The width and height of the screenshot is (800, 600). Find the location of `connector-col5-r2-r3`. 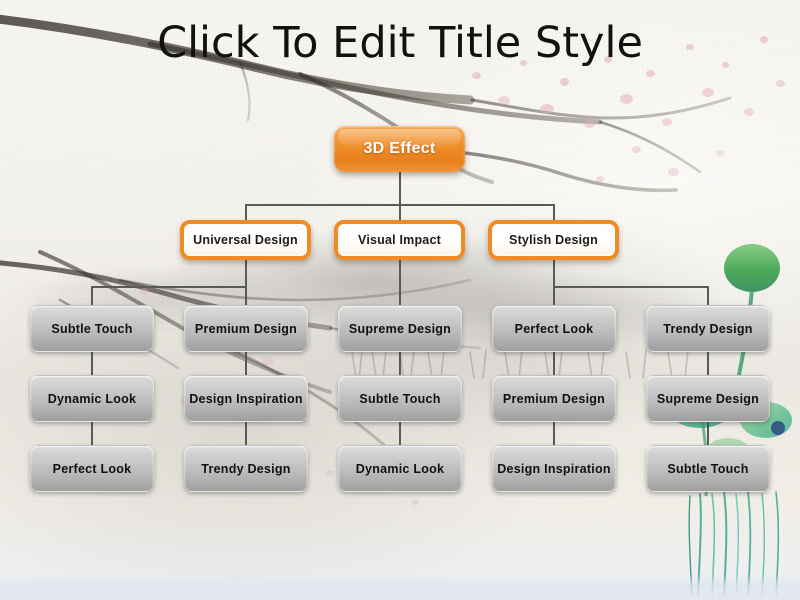

connector-col5-r2-r3 is located at coordinates (708, 433).